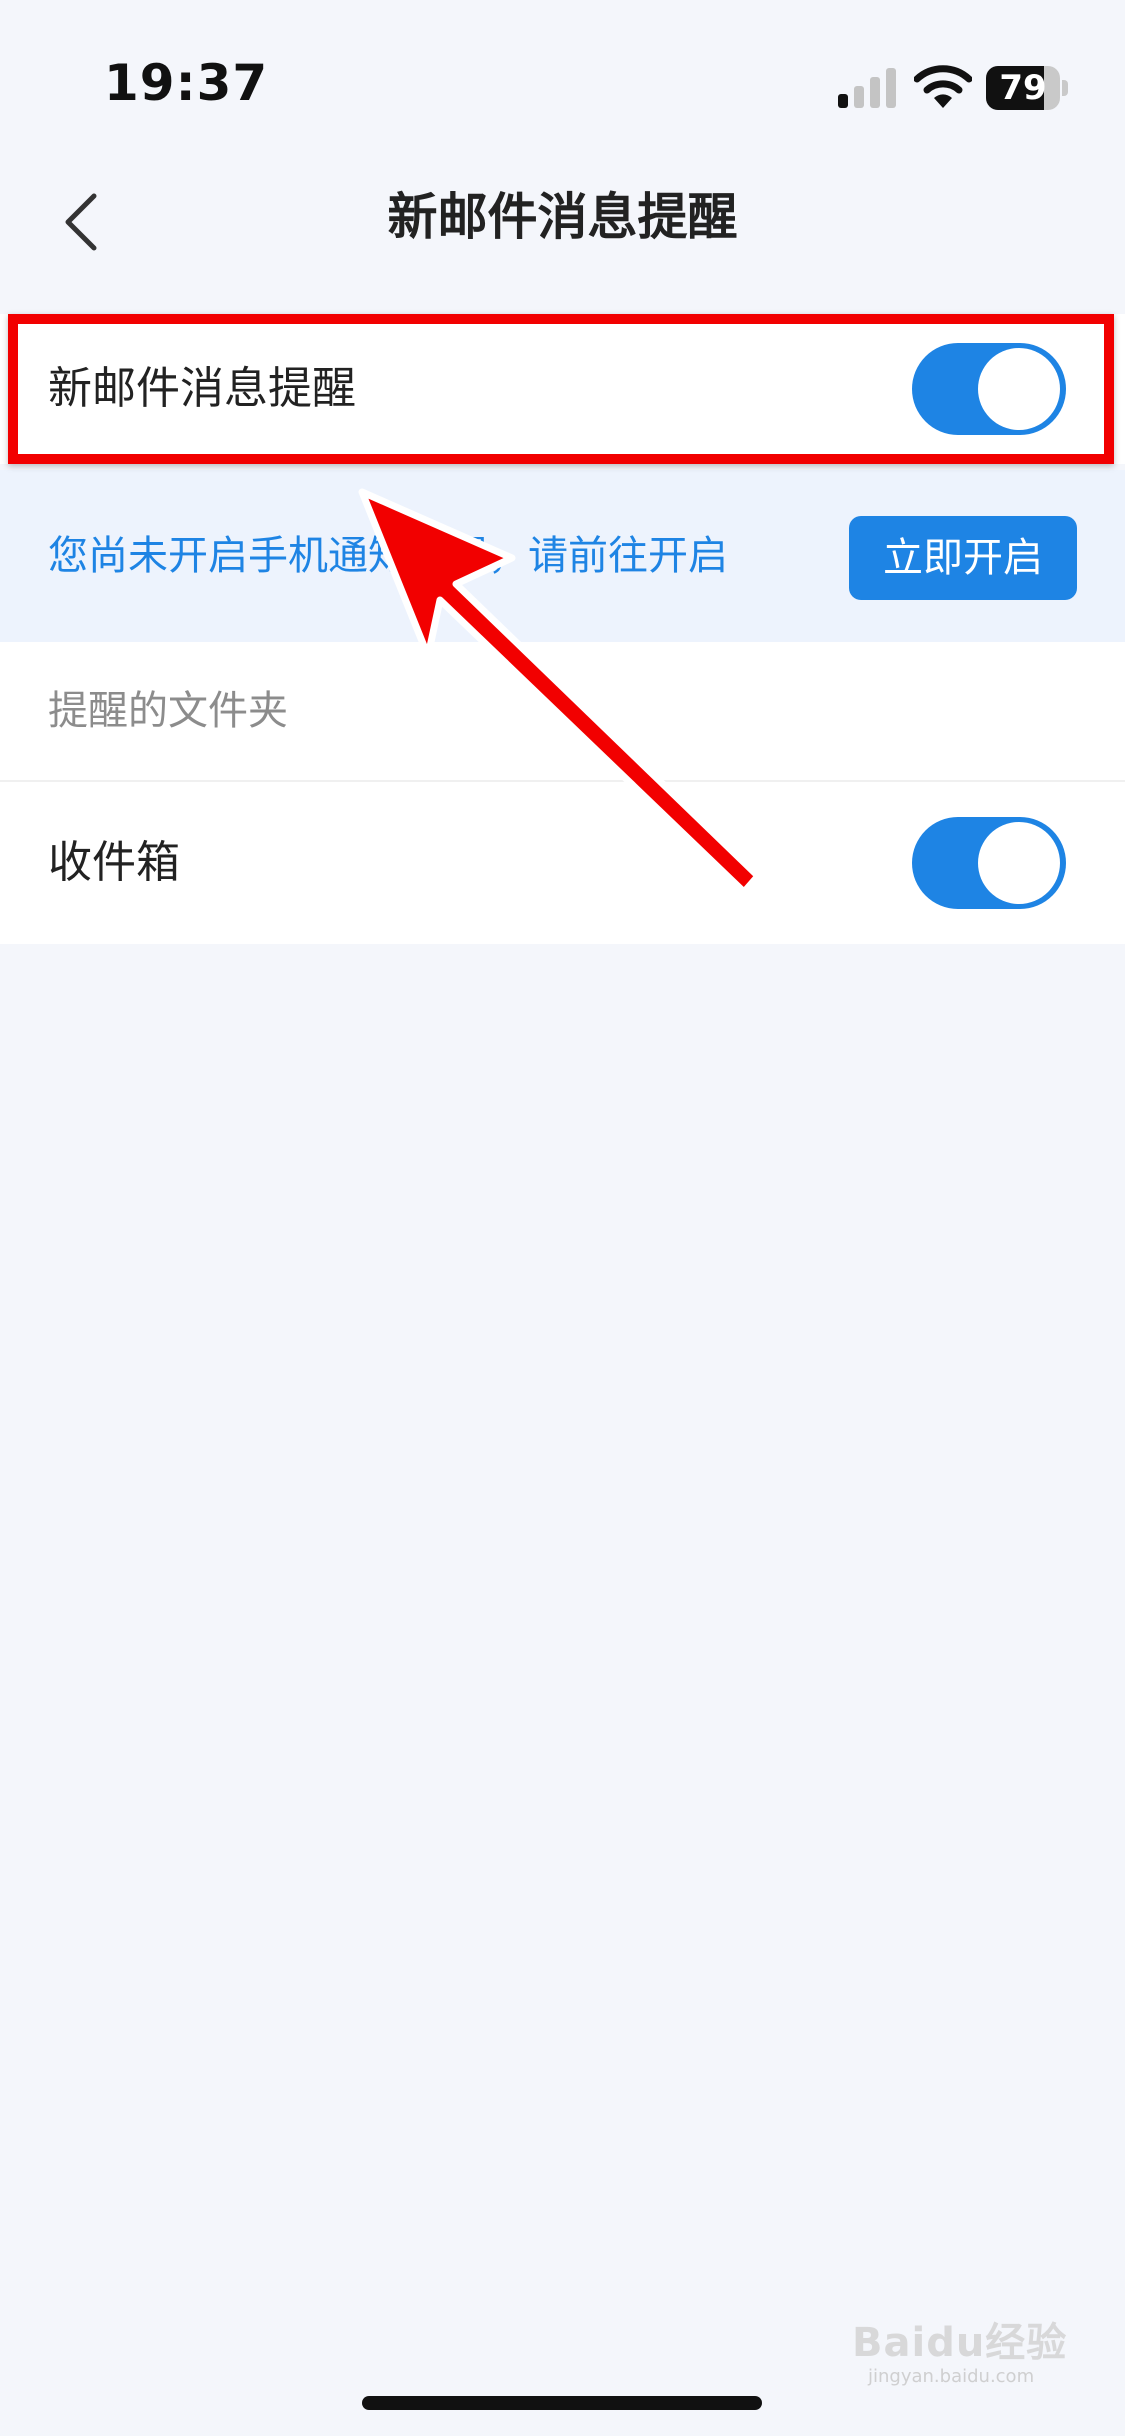 The image size is (1125, 2436). What do you see at coordinates (562, 217) in the screenshot?
I see `page-title: 新邮件消息提醒` at bounding box center [562, 217].